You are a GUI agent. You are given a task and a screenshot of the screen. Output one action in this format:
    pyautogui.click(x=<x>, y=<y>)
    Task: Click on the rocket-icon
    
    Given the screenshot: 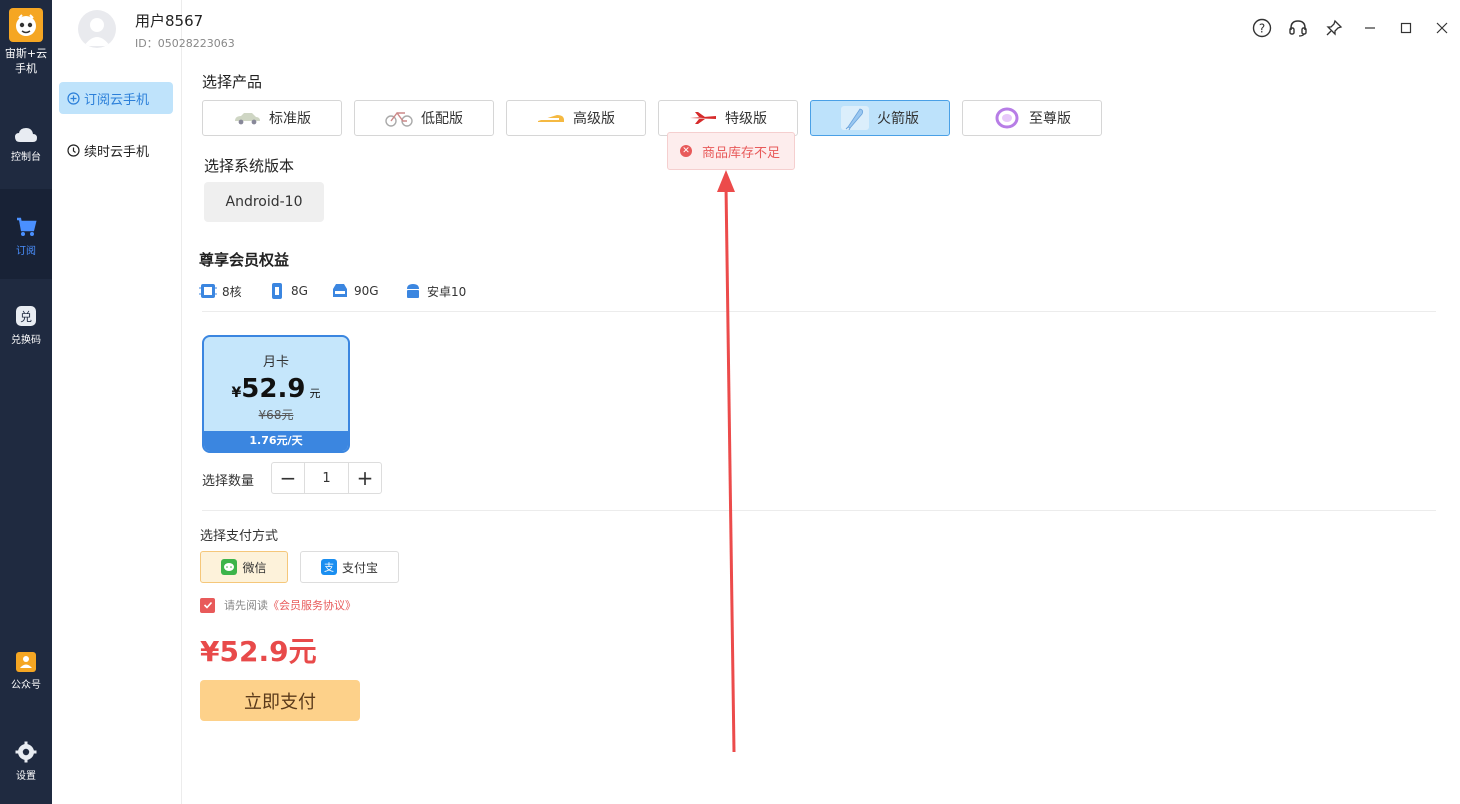 What is the action you would take?
    pyautogui.click(x=855, y=118)
    